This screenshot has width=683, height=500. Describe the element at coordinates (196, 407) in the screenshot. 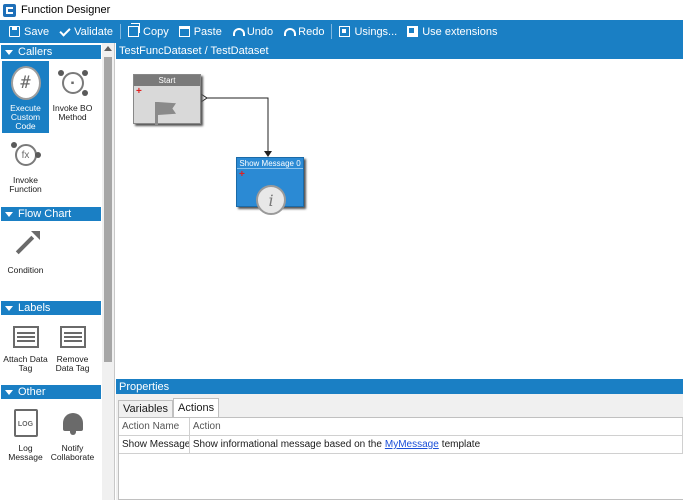

I see `tab-actions: Actions` at that location.